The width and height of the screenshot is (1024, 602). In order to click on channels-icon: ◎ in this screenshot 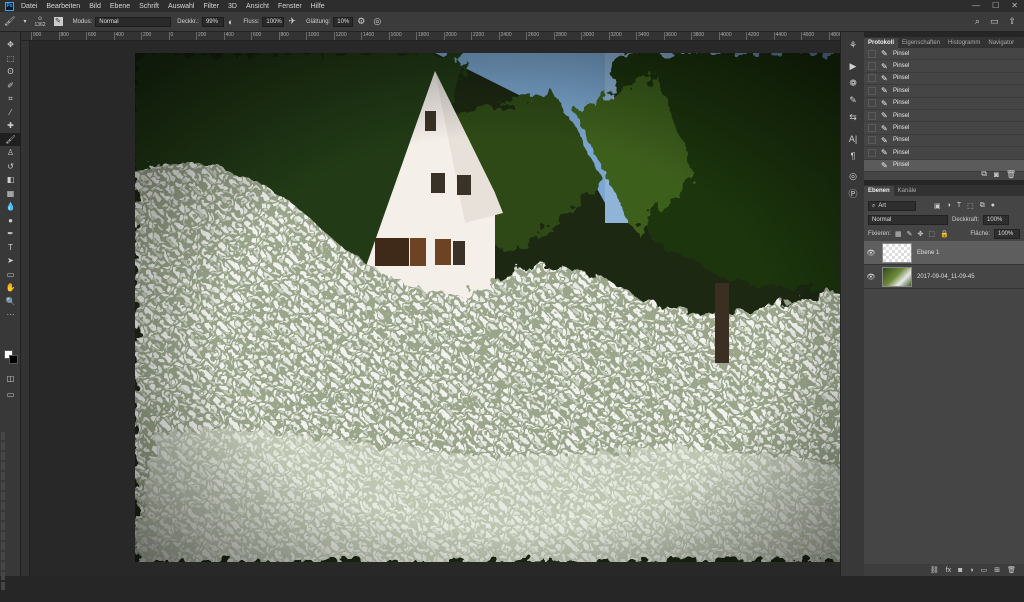, I will do `click(853, 176)`.